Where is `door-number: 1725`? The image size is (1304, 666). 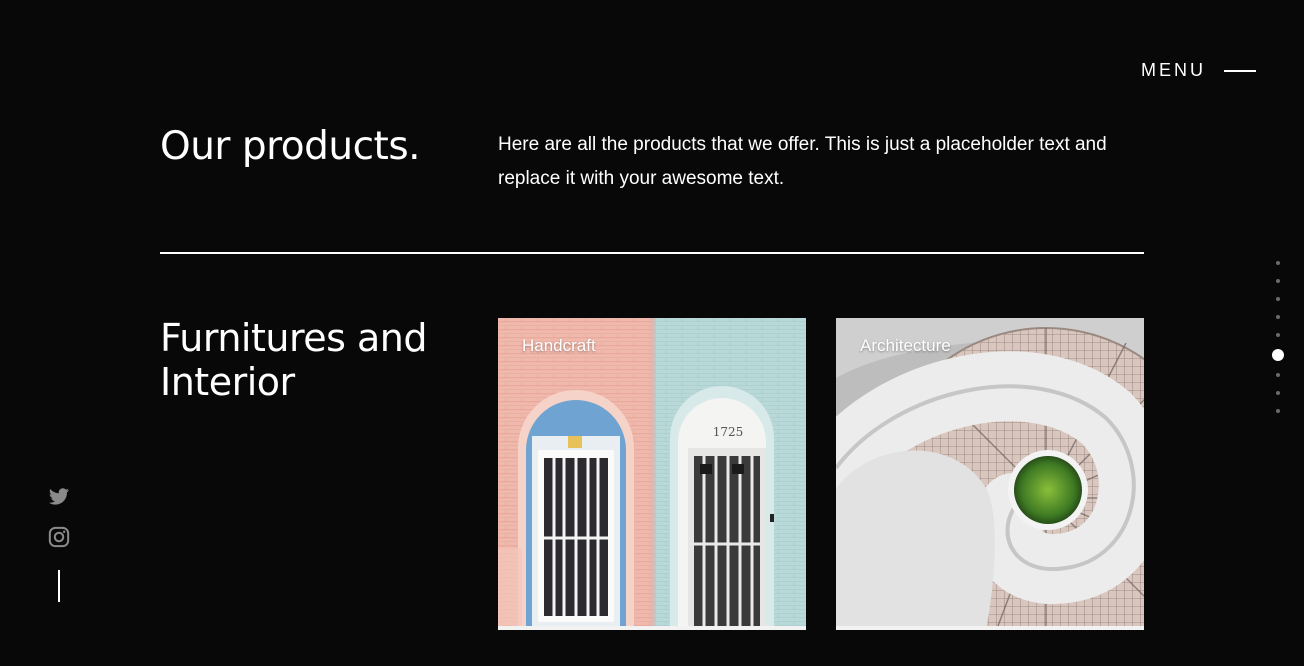 door-number: 1725 is located at coordinates (728, 432).